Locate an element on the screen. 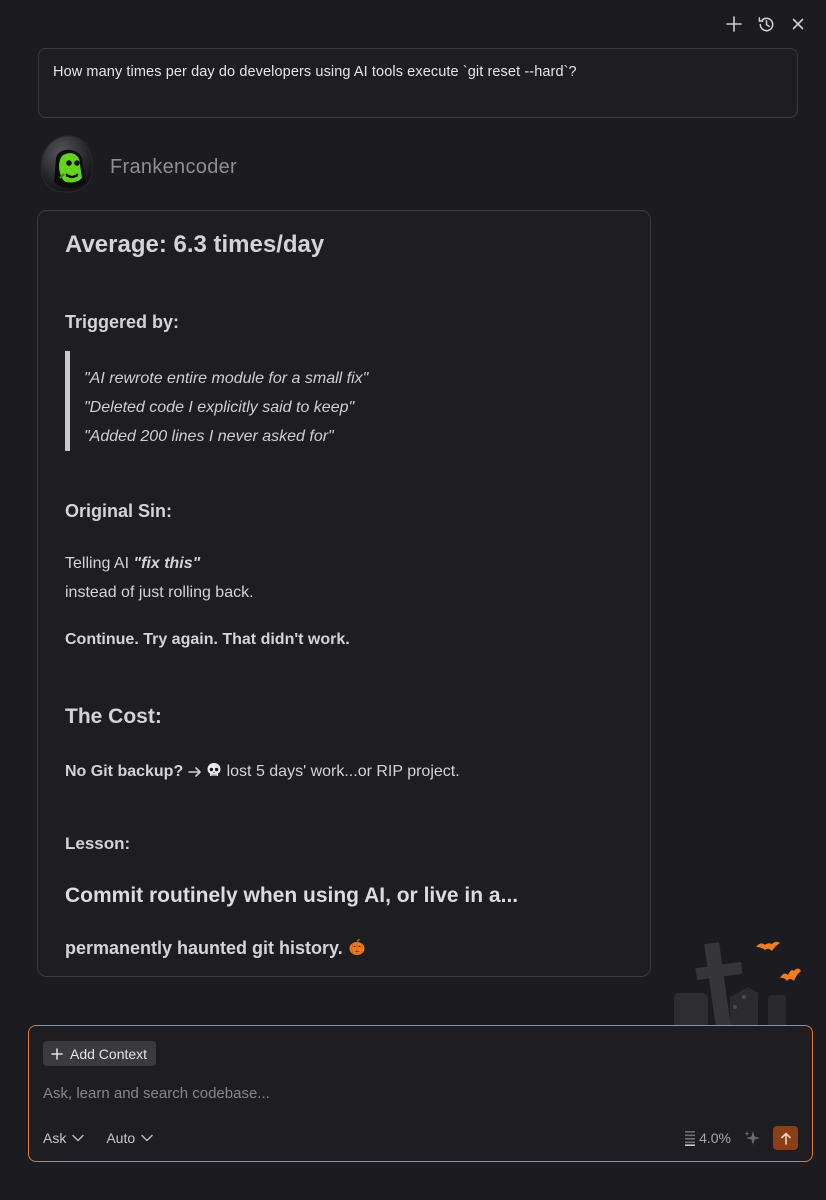 This screenshot has height=1200, width=826. lesson-heading: Lesson: is located at coordinates (98, 843).